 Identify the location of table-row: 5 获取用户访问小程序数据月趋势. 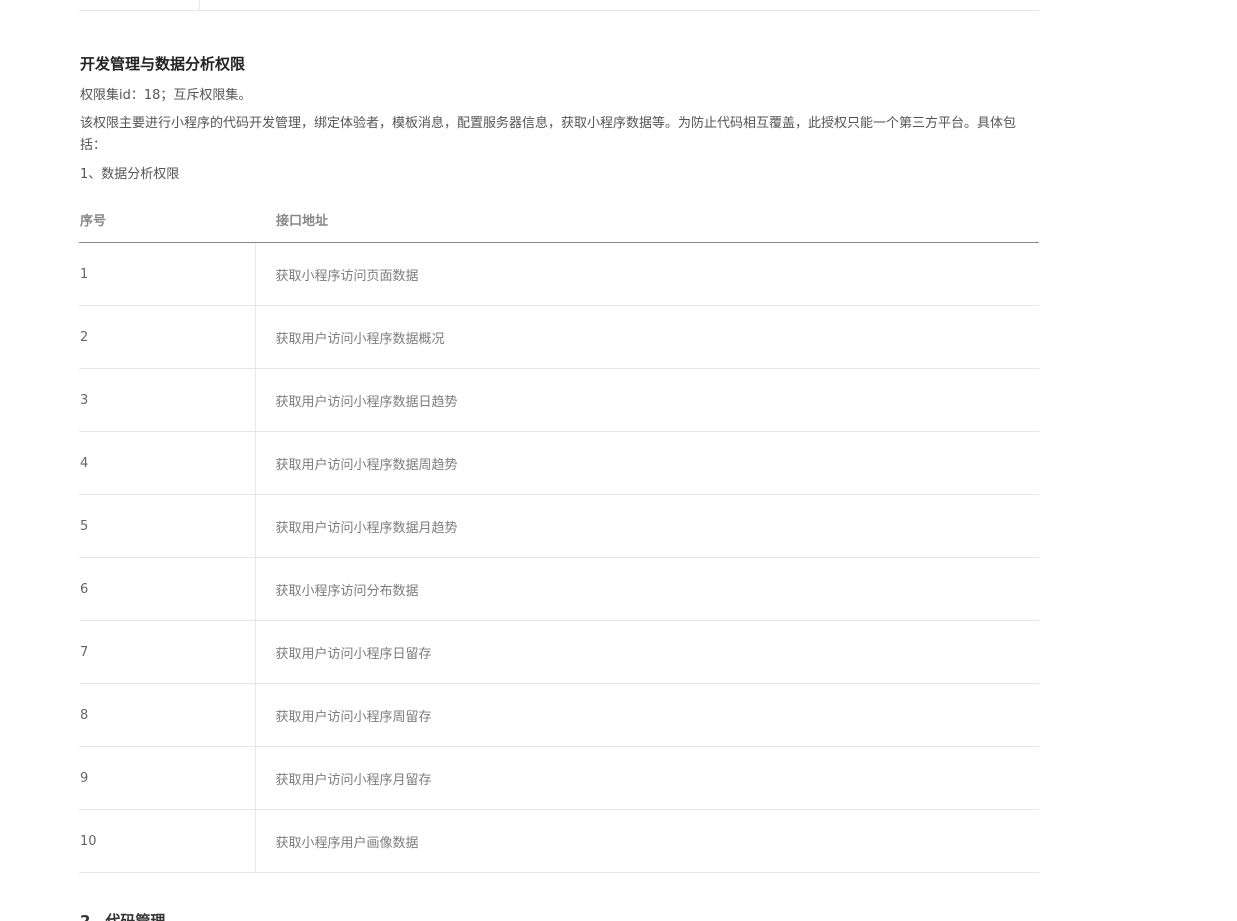
(559, 526).